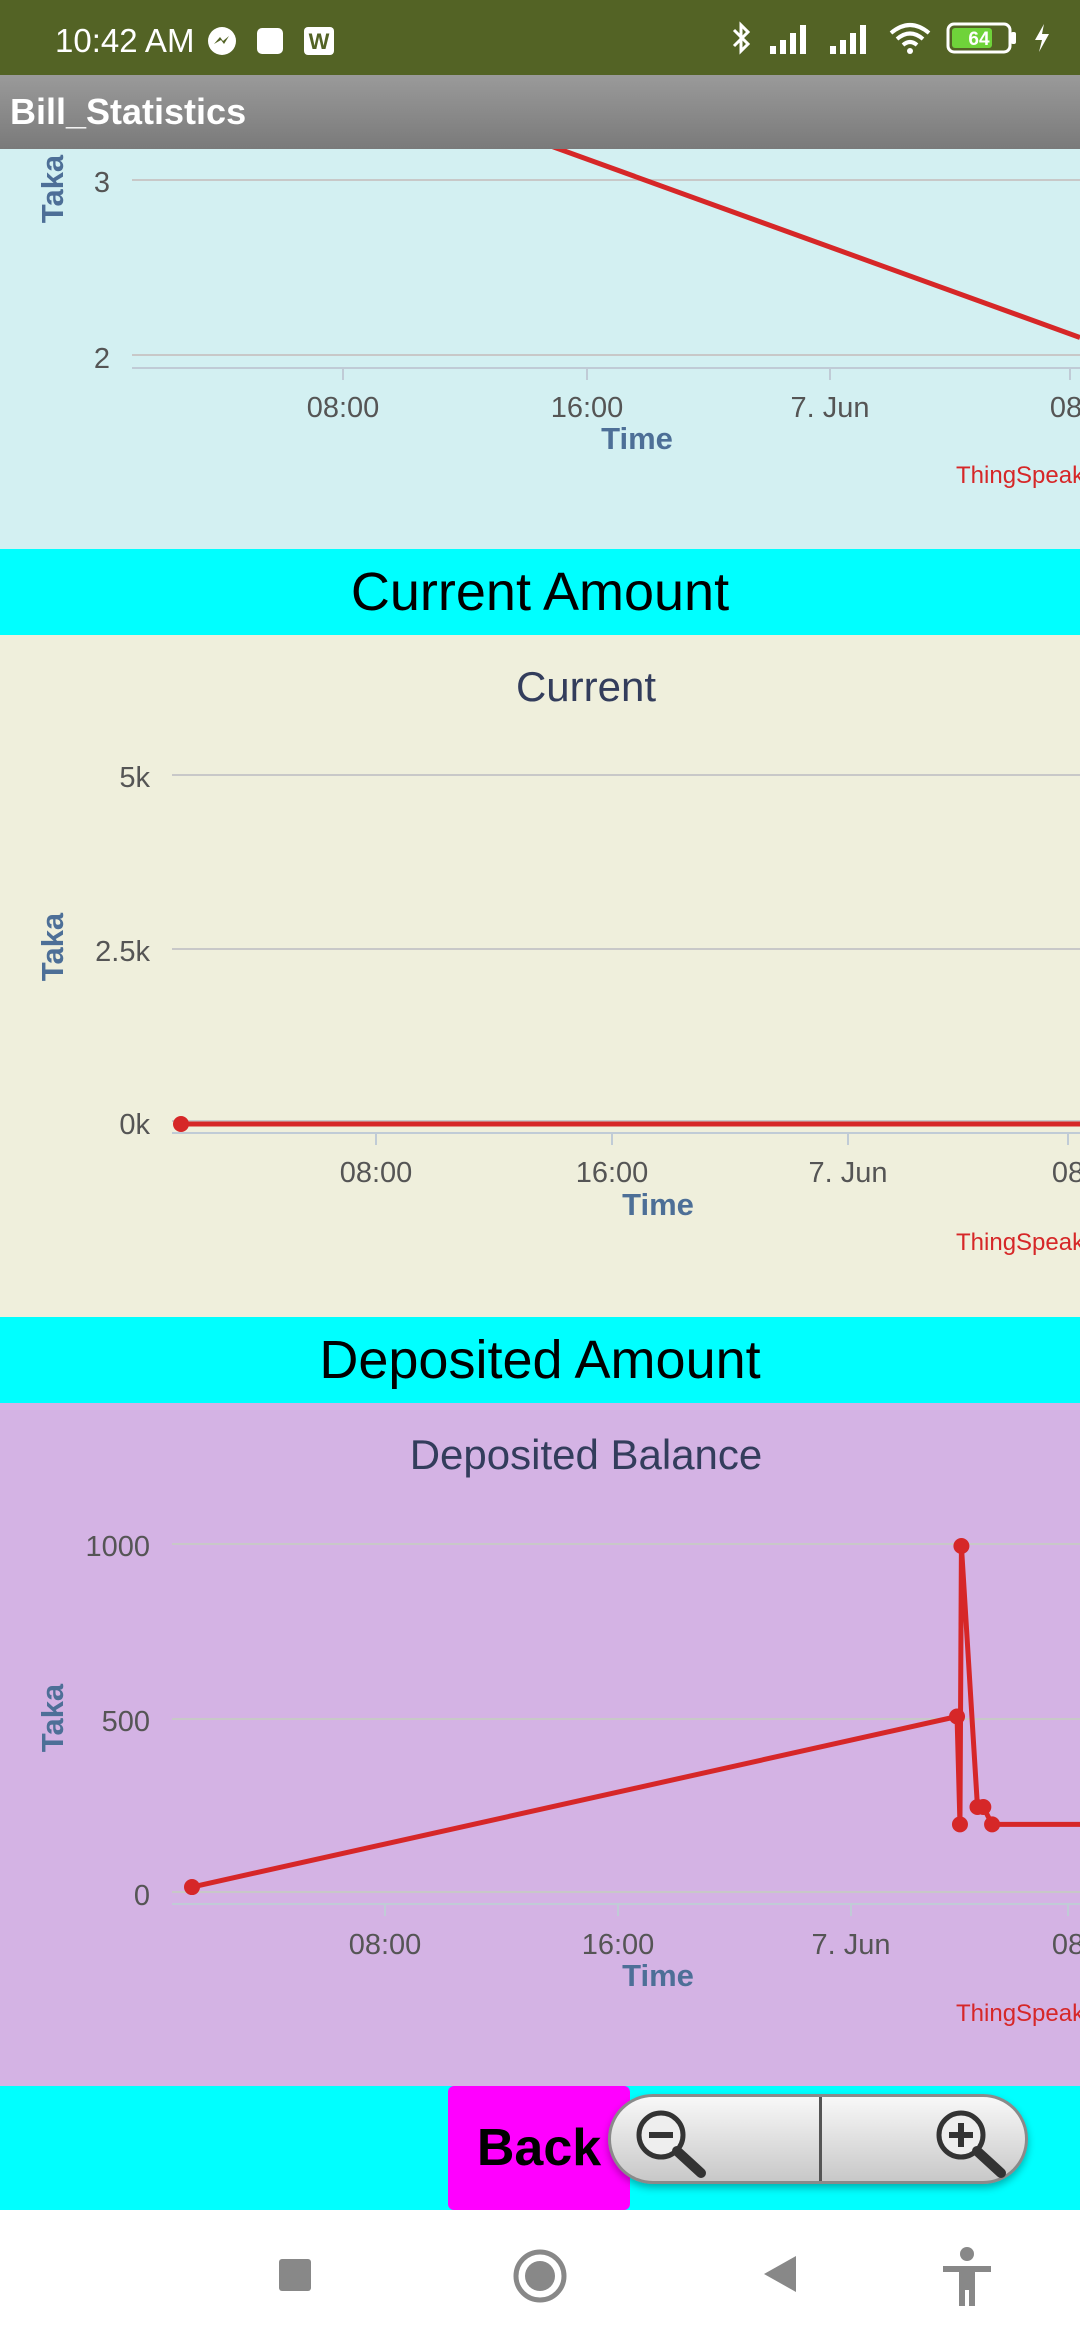 This screenshot has width=1080, height=2340. I want to click on recents-square-icon, so click(295, 2277).